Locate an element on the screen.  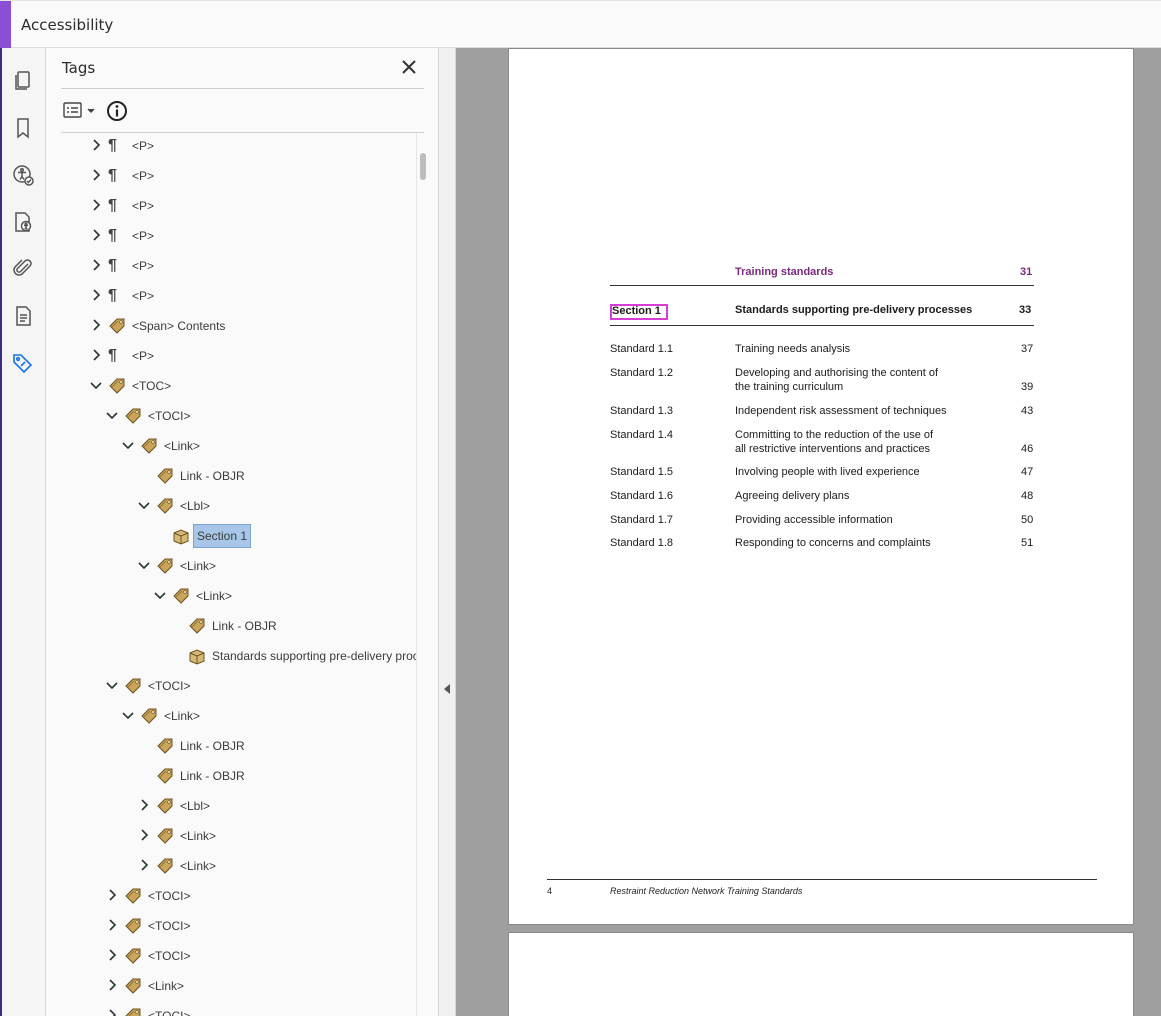
bookmark-icon is located at coordinates (23, 128).